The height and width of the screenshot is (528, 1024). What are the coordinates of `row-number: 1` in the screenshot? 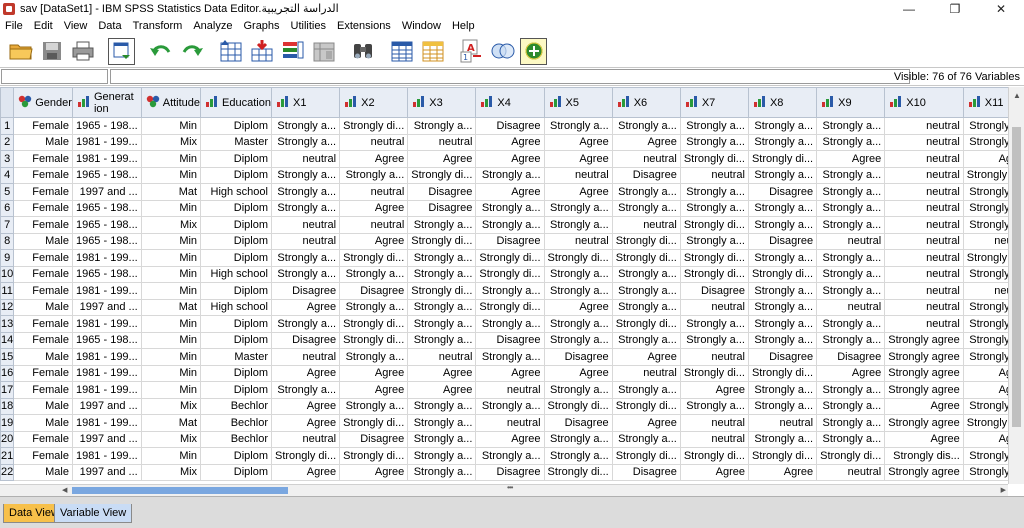 It's located at (7, 126).